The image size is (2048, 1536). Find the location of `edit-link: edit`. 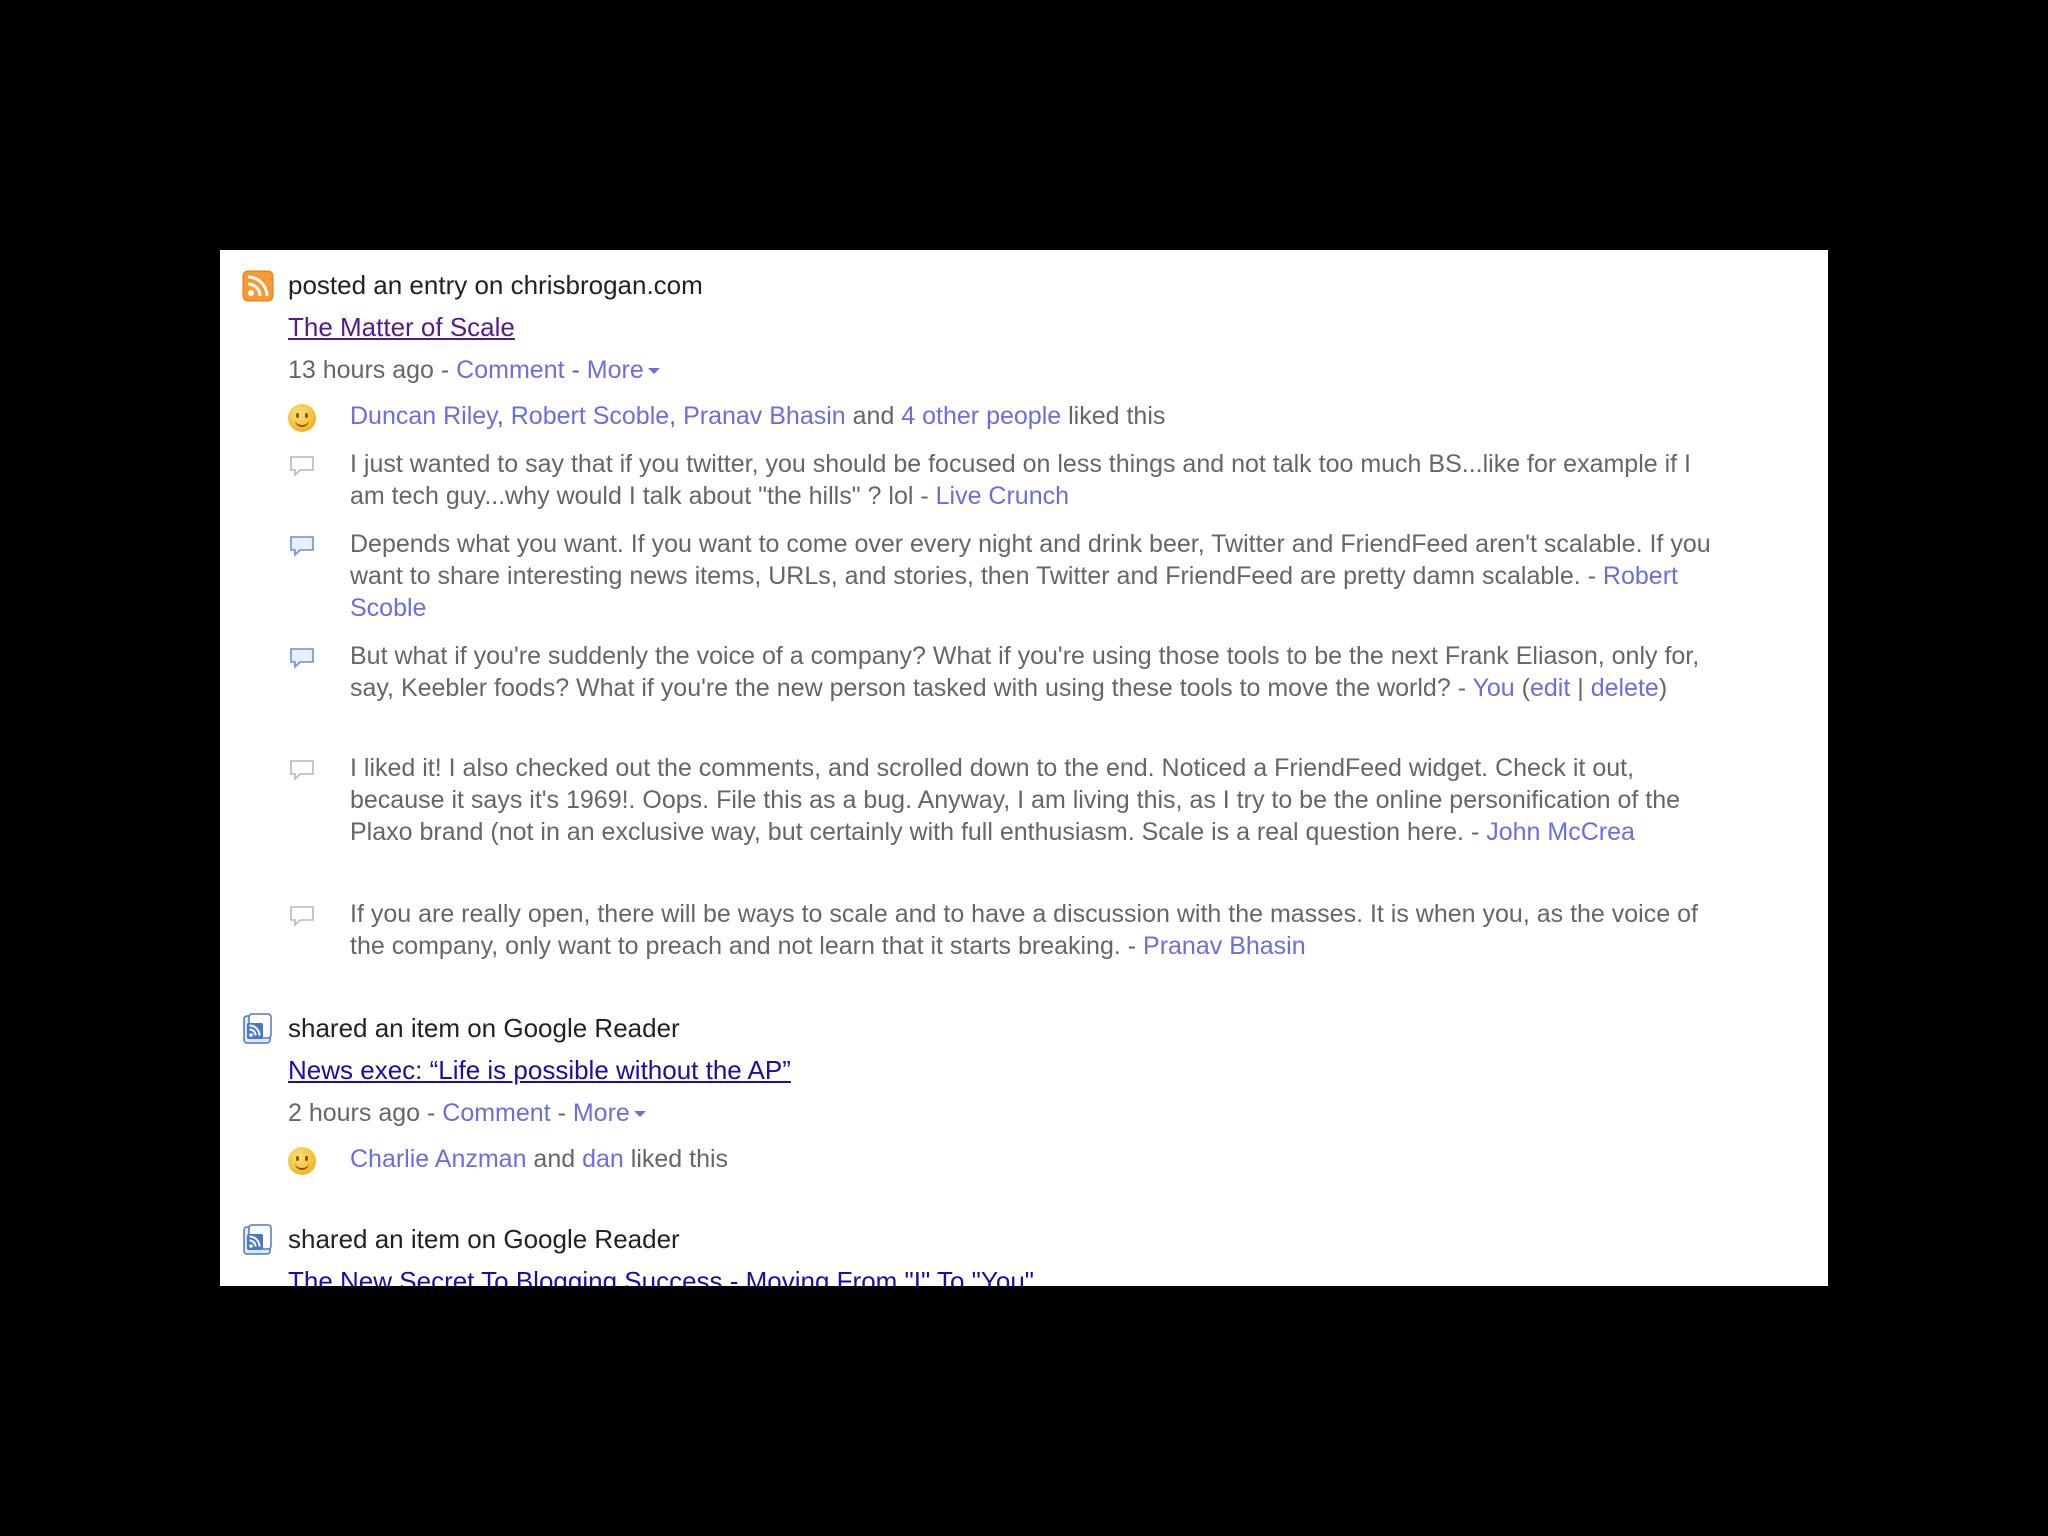

edit-link: edit is located at coordinates (1550, 688).